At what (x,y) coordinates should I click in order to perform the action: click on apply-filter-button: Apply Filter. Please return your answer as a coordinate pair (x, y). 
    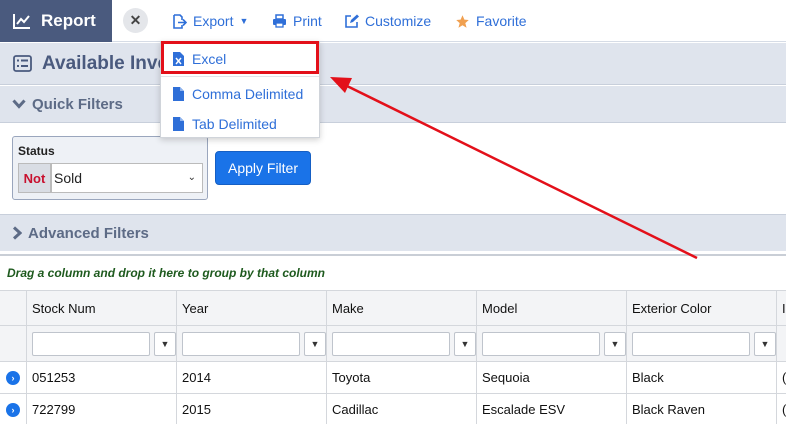
    Looking at the image, I should click on (263, 168).